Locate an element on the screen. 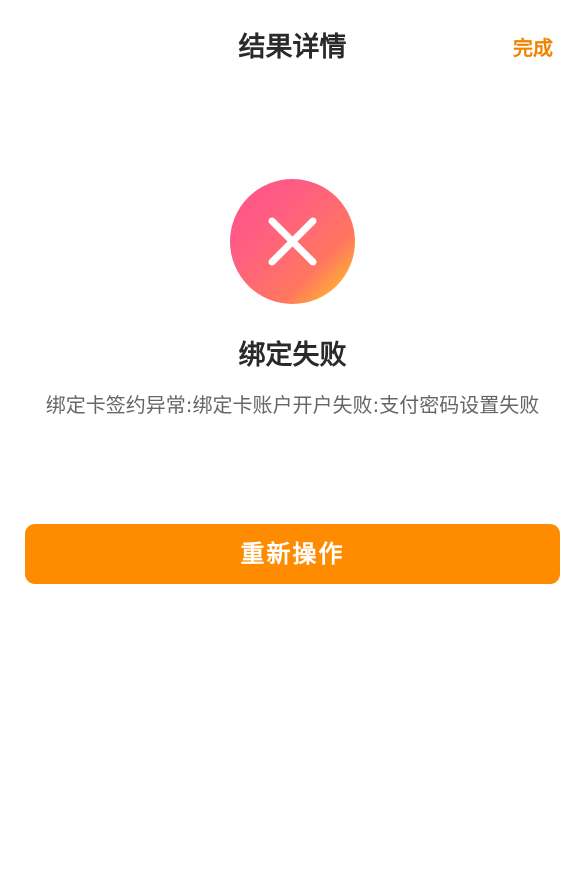  page-title: 结果详情 is located at coordinates (292, 47).